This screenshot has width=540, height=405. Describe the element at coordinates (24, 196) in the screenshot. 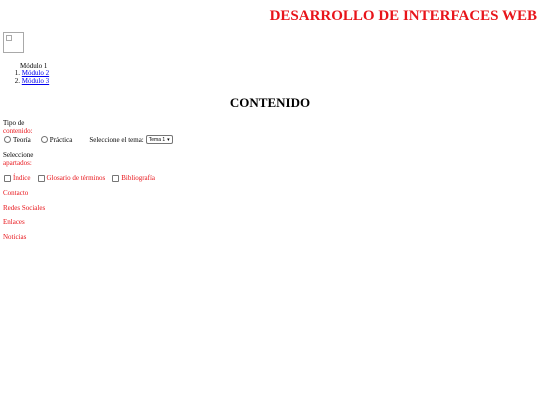

I see `footer-link-contacto: Contacto` at that location.